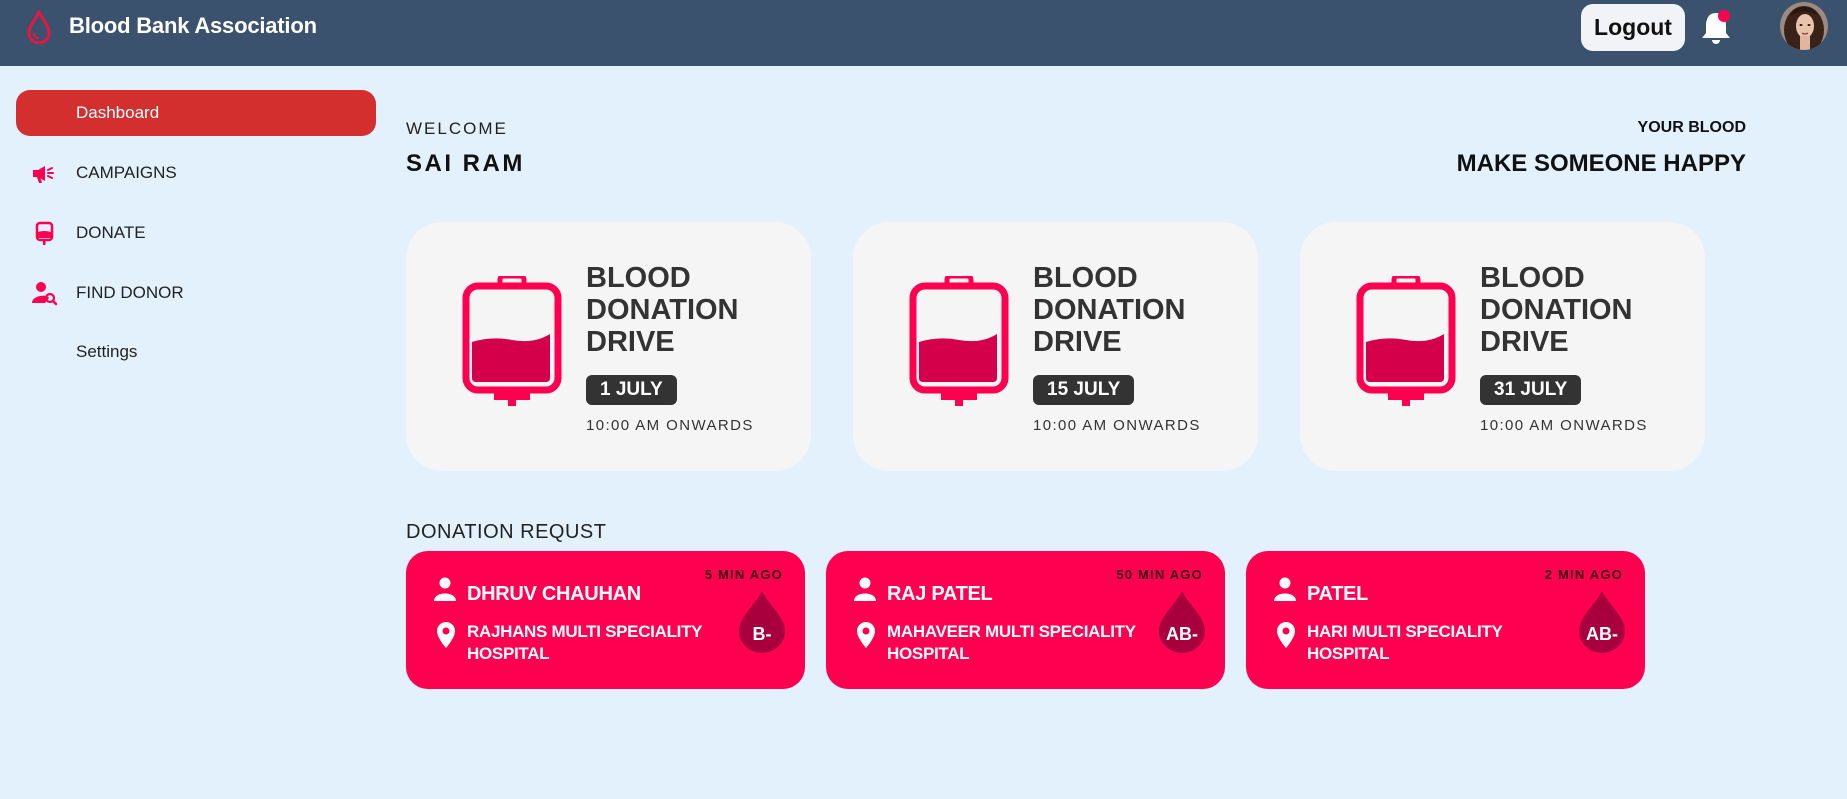  What do you see at coordinates (130, 292) in the screenshot?
I see `sidebar-item-label: FIND DONOR` at bounding box center [130, 292].